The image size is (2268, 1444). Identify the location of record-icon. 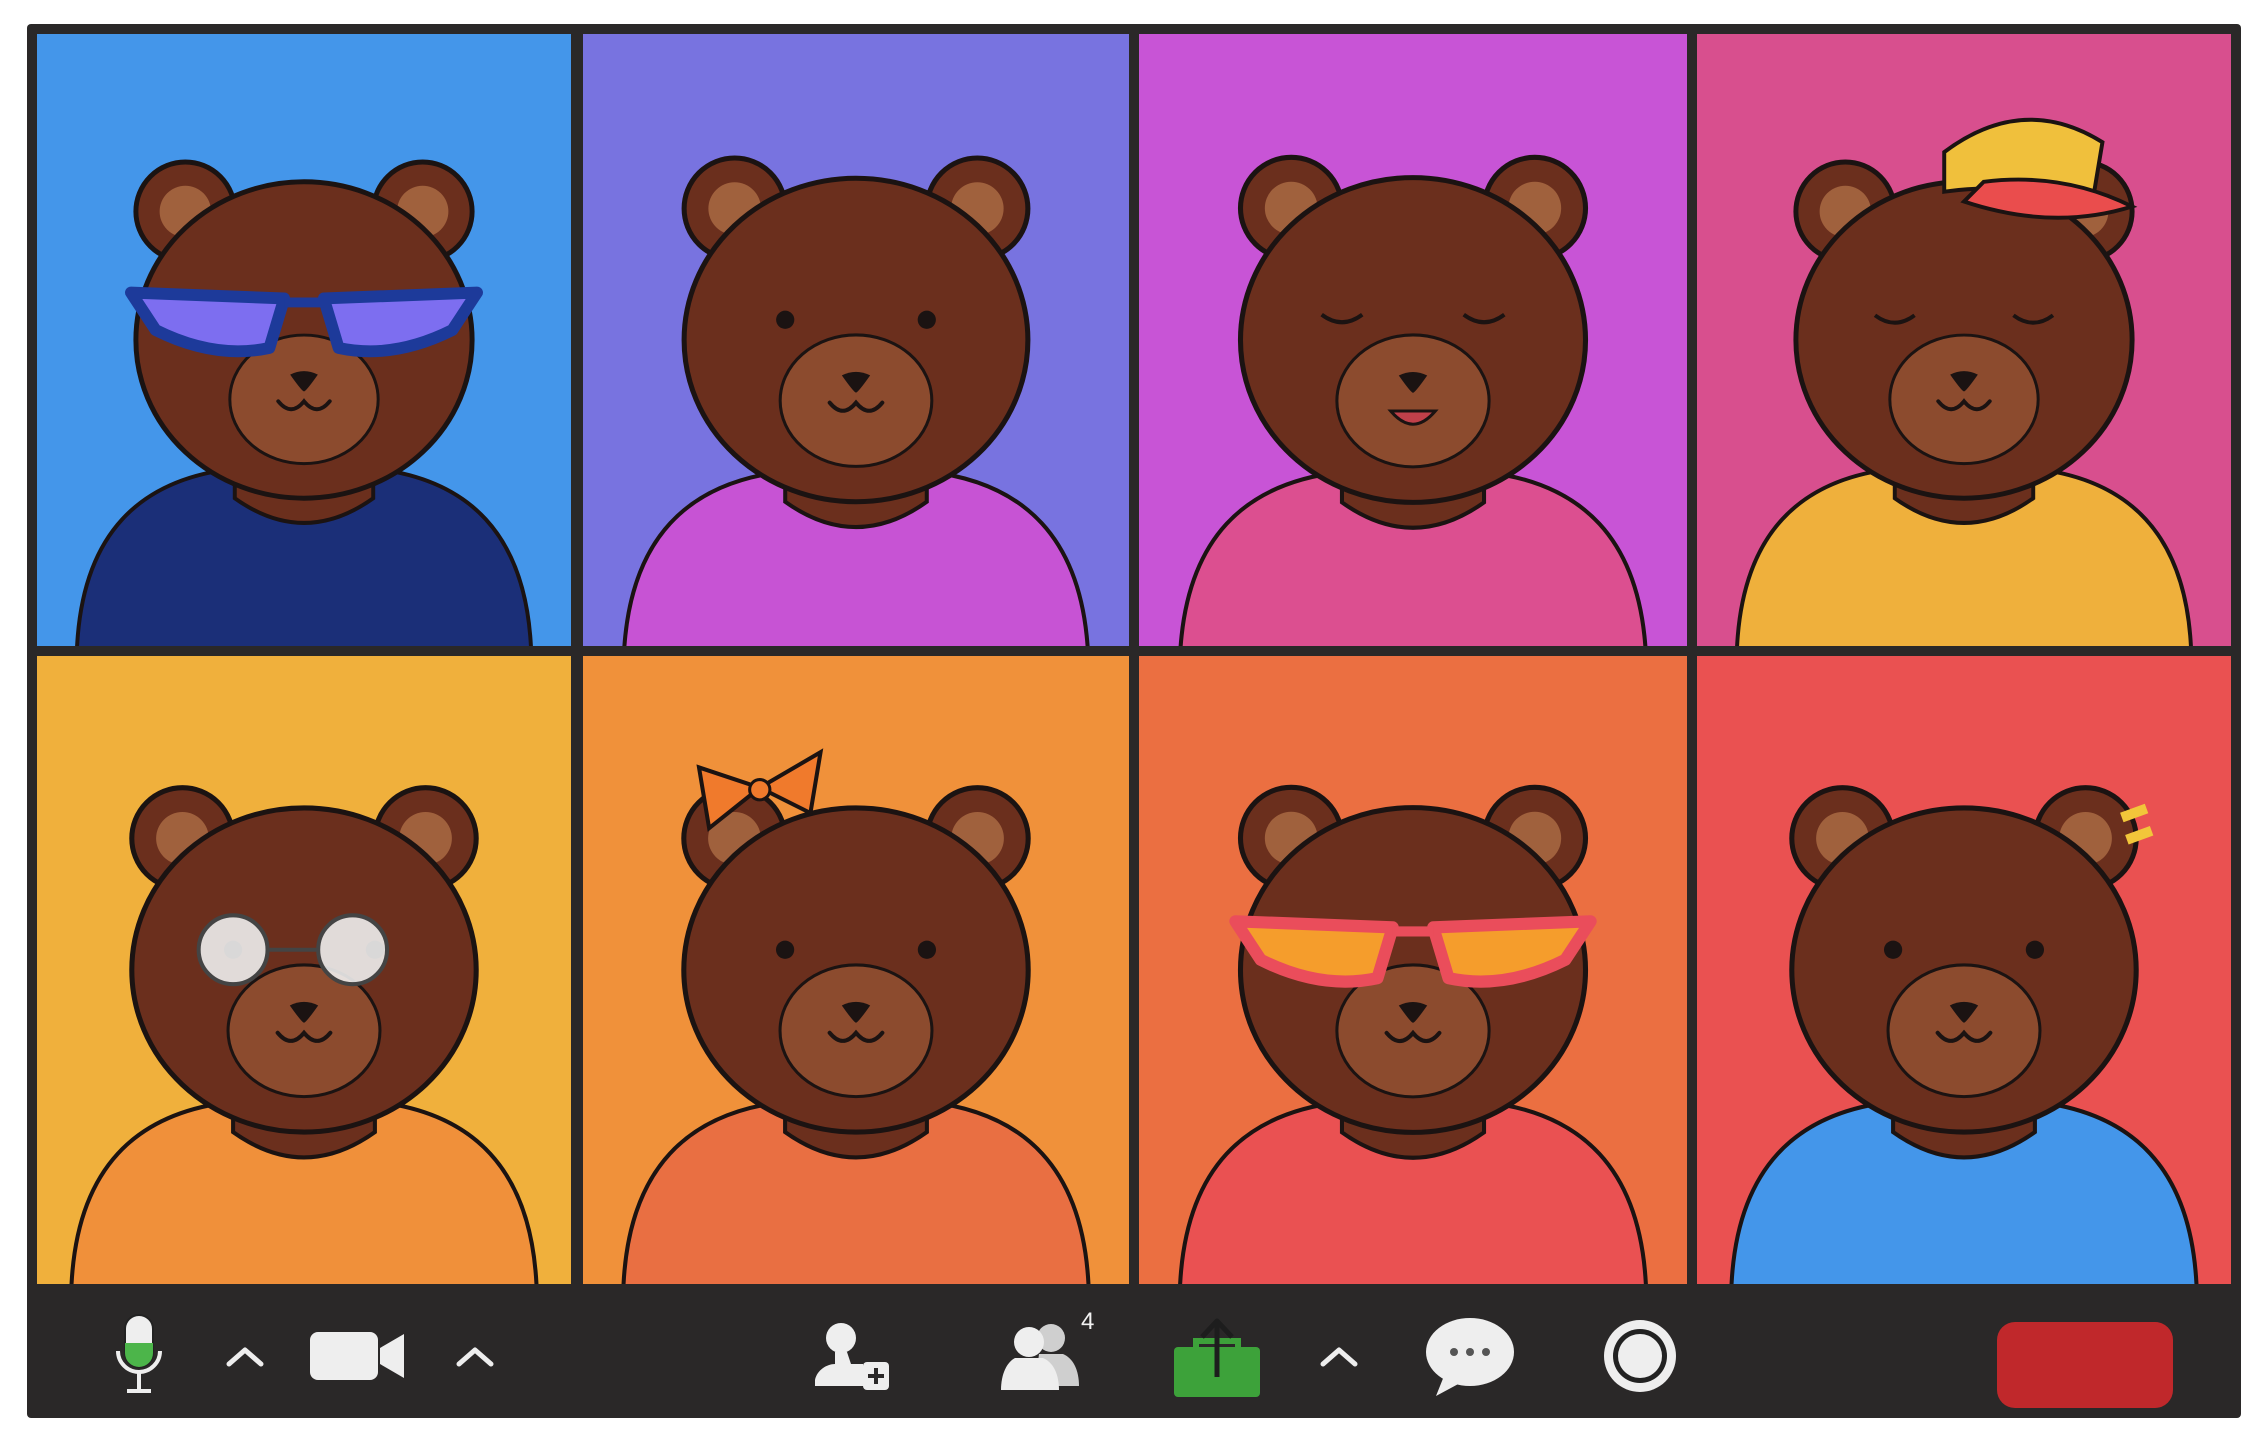
(1640, 1356).